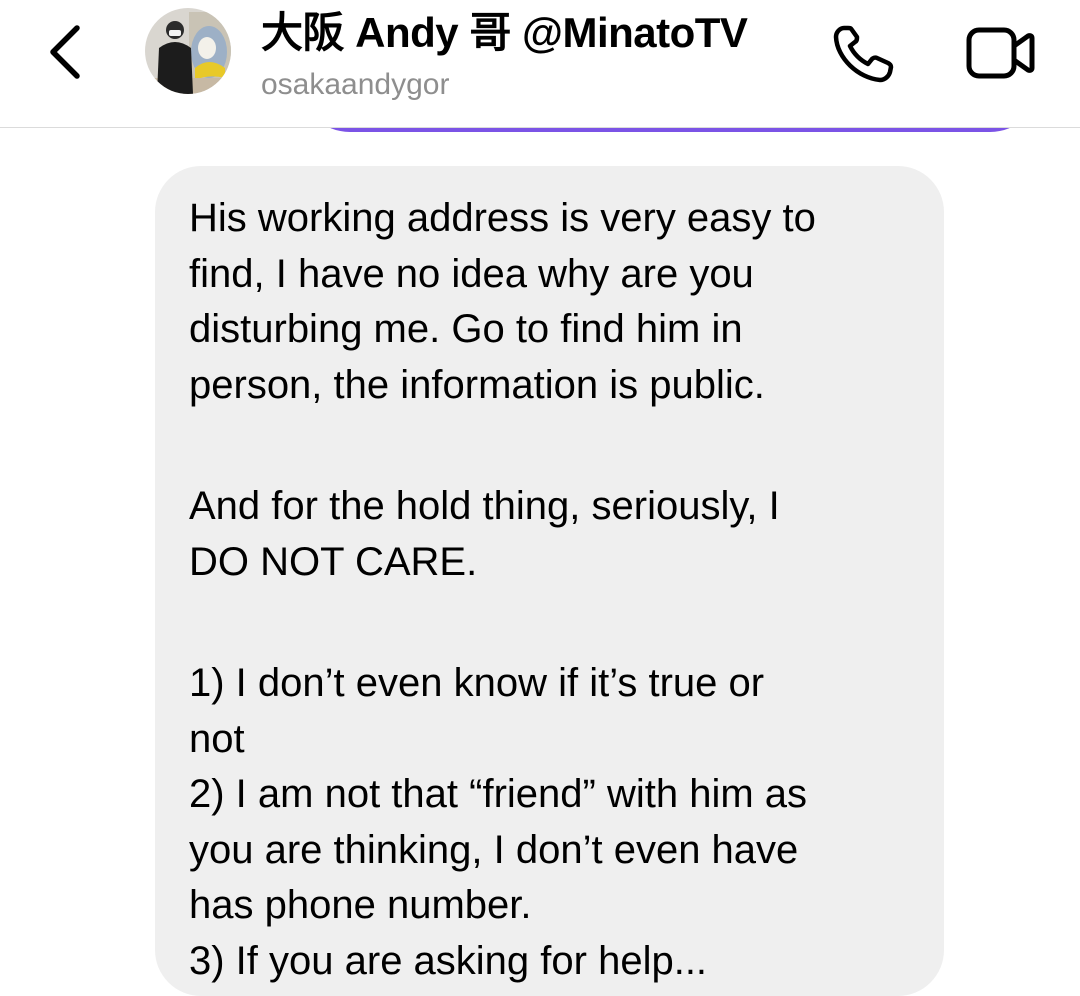 The image size is (1080, 996). Describe the element at coordinates (65, 52) in the screenshot. I see `chevron-left-icon` at that location.